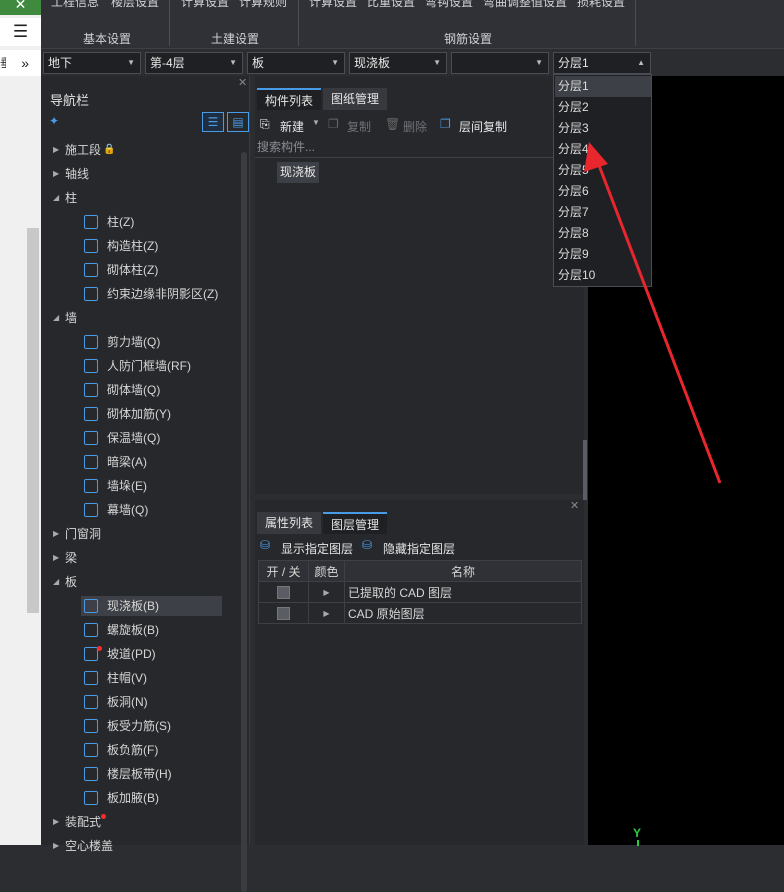 The width and height of the screenshot is (784, 892). Describe the element at coordinates (244, 522) in the screenshot. I see `nav-scrollbar` at that location.